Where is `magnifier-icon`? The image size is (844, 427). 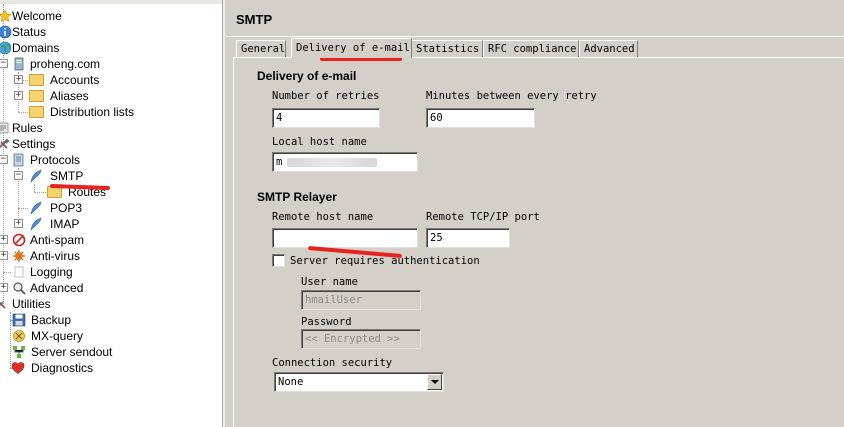
magnifier-icon is located at coordinates (19, 288).